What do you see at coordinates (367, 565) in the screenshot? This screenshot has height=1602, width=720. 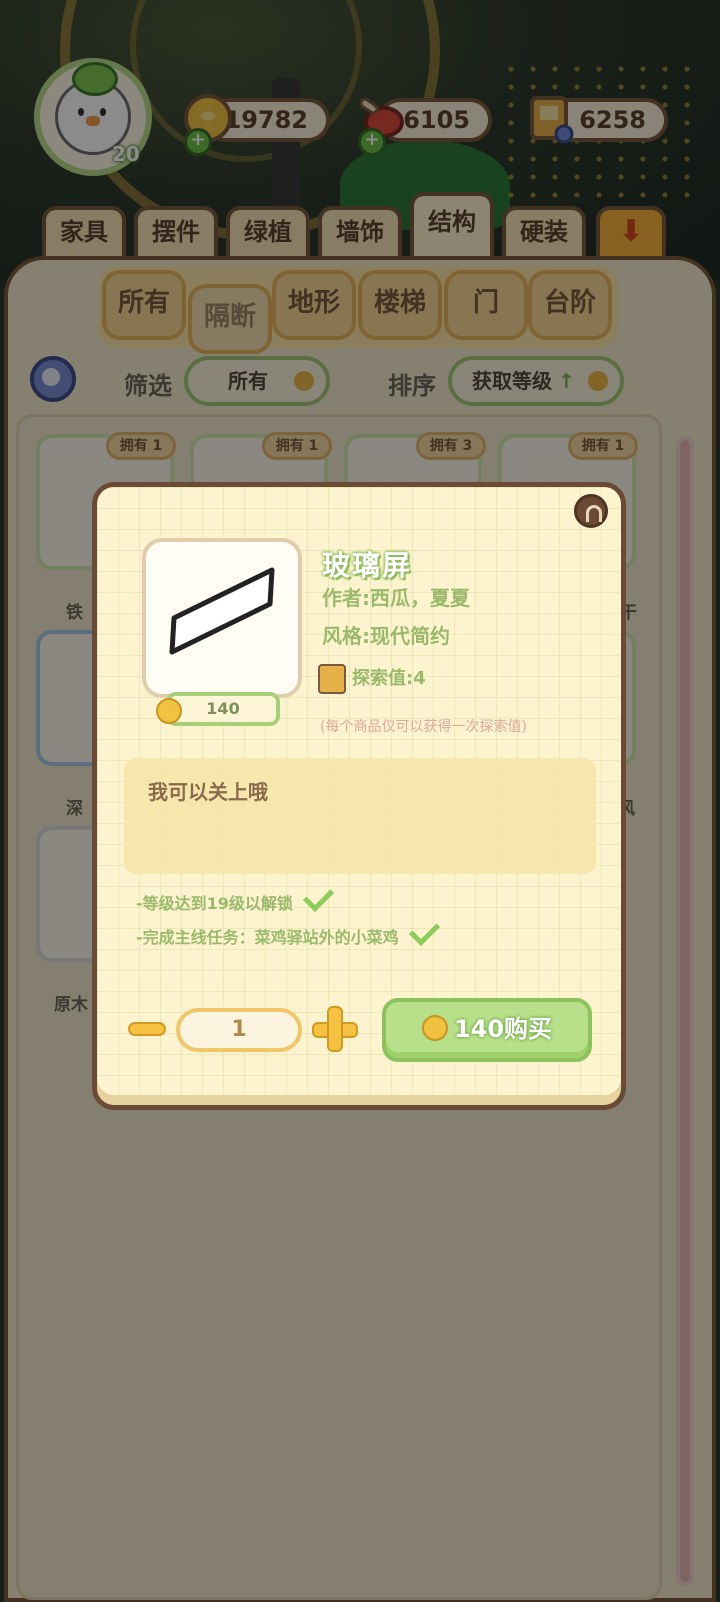 I see `item-title: 玻璃屏` at bounding box center [367, 565].